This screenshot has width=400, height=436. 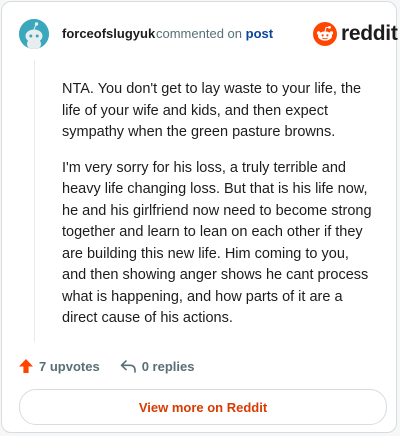 I want to click on upvote-button: 7 upvotes, so click(x=59, y=366).